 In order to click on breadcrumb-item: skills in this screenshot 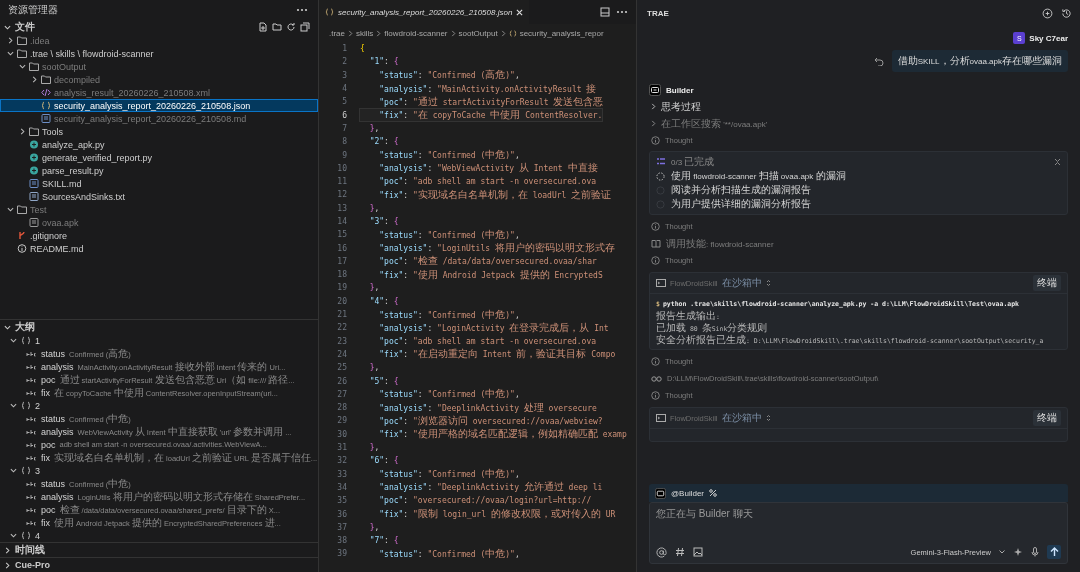, I will do `click(365, 33)`.